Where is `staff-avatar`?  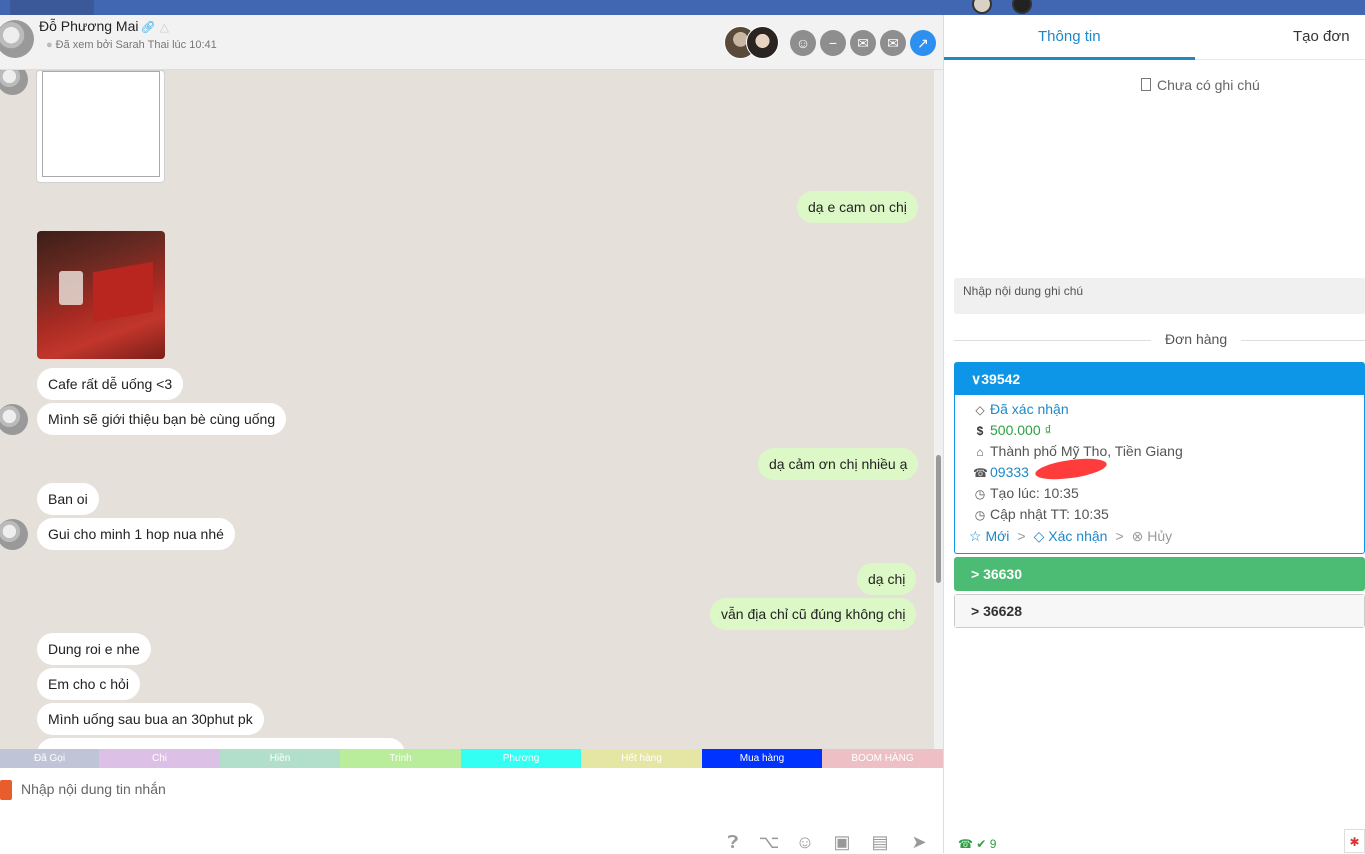 staff-avatar is located at coordinates (762, 42).